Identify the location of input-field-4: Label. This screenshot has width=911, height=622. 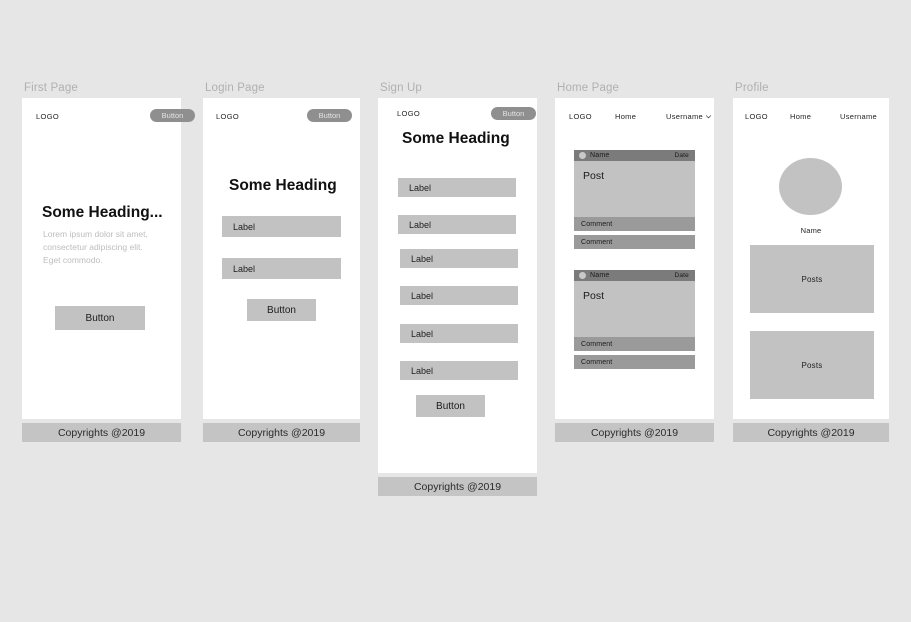
(459, 295).